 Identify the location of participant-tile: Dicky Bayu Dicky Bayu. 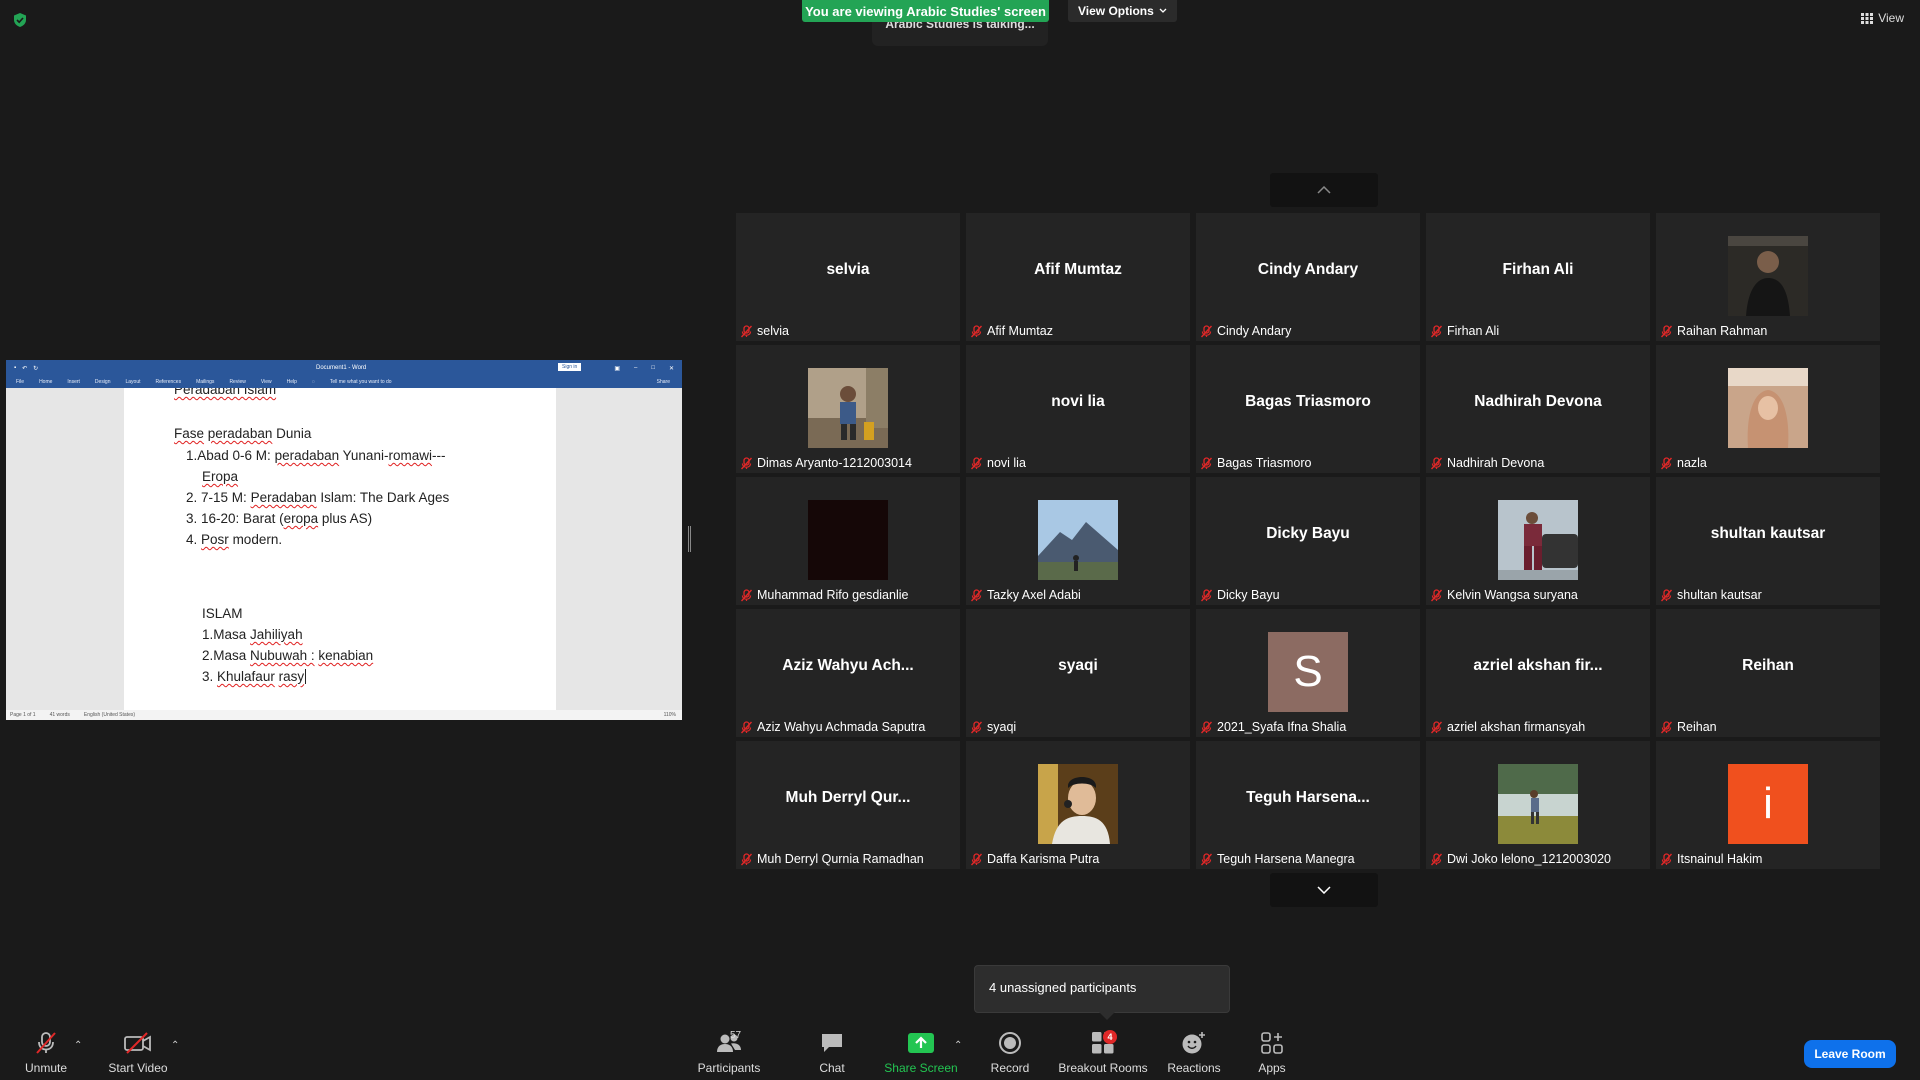
(1308, 541).